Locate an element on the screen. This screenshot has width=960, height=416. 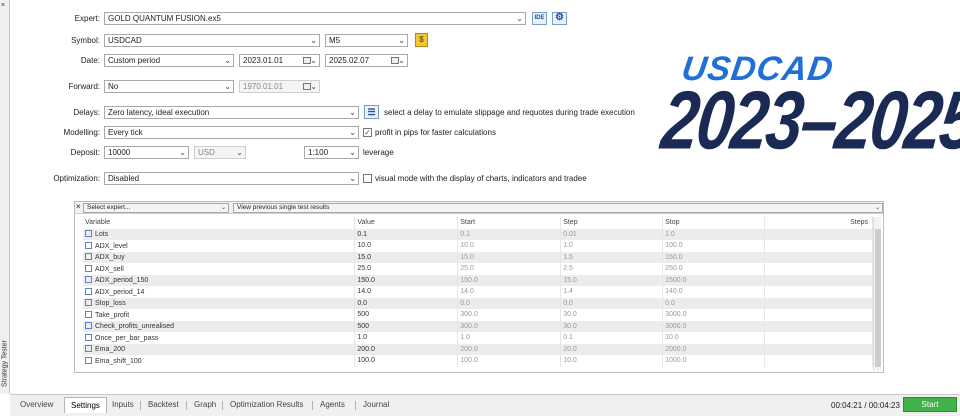
cell-variable: Ema_200 is located at coordinates (219, 349).